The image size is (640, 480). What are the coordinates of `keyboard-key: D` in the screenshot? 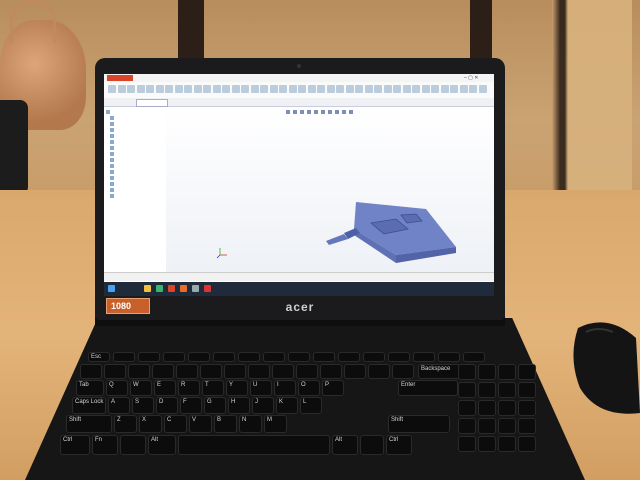 It's located at (167, 405).